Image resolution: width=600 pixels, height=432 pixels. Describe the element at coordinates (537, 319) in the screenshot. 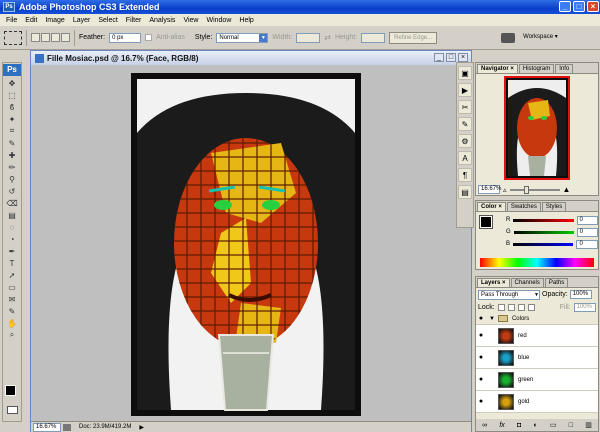

I see `layer-group-row: ● ▼ Colors` at that location.